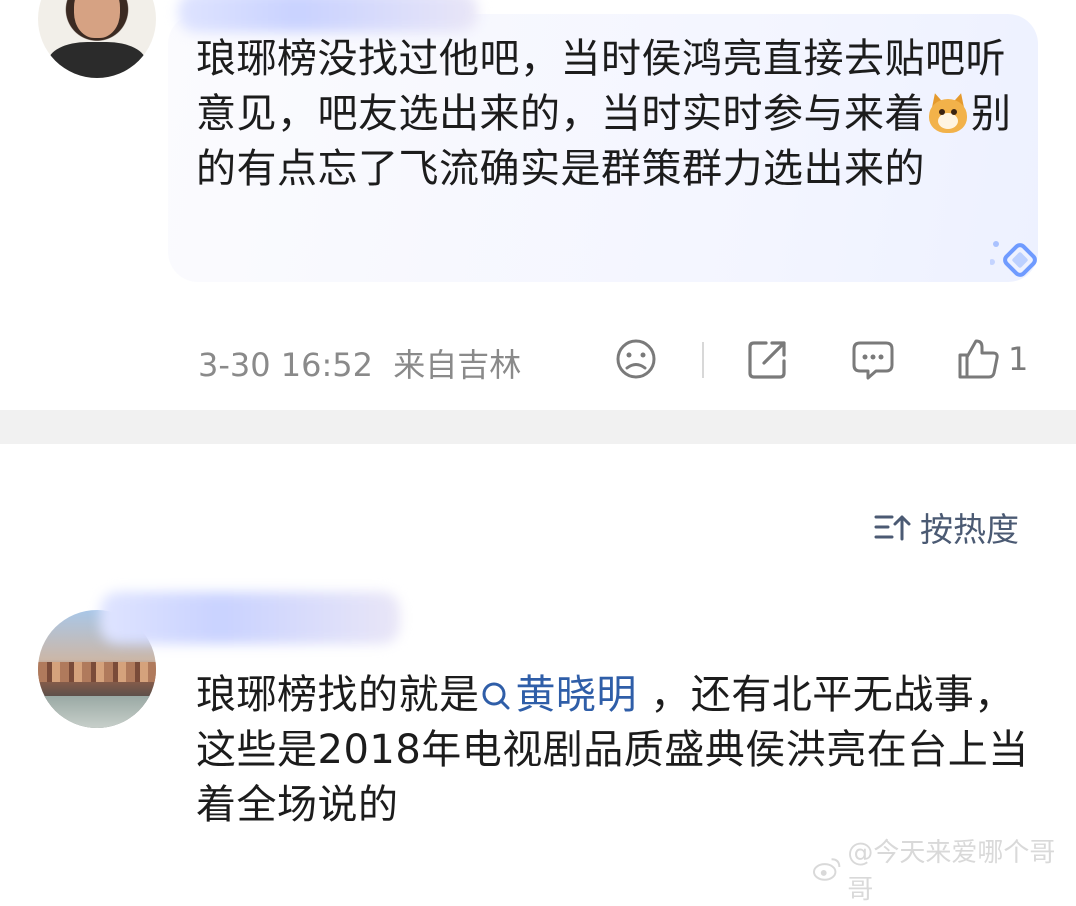 Image resolution: width=1076 pixels, height=906 pixels. What do you see at coordinates (978, 359) in the screenshot?
I see `like-icon` at bounding box center [978, 359].